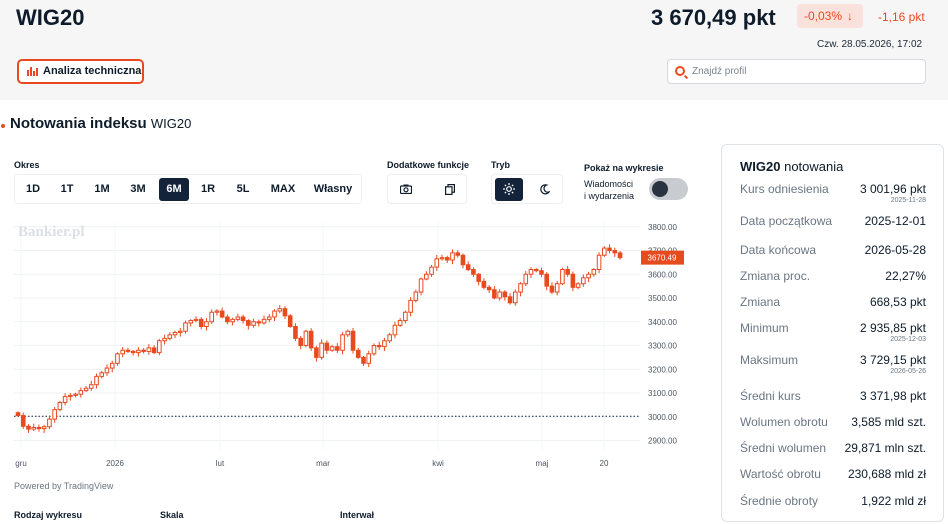 The width and height of the screenshot is (948, 524). I want to click on y-tick-label: 3600.00, so click(662, 274).